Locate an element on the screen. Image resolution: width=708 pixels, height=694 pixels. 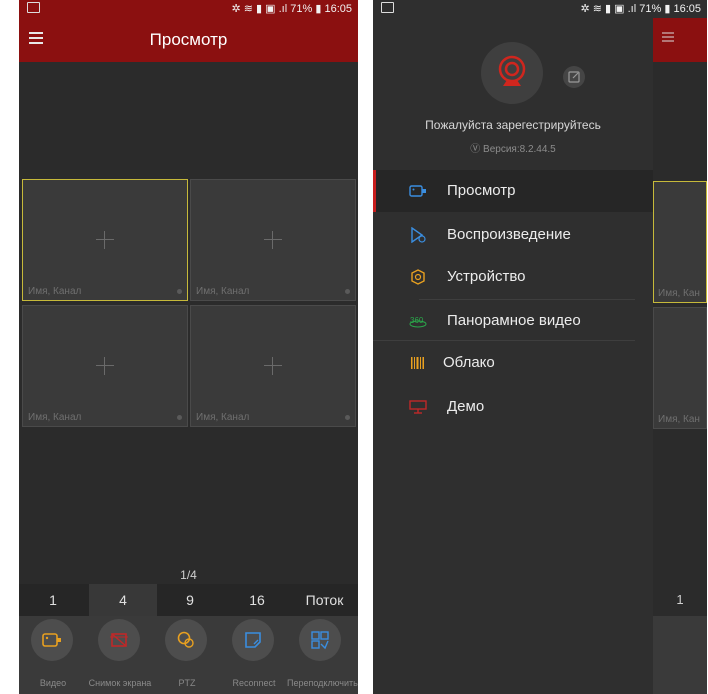
menu-item-playback: Воспроизведение is located at coordinates (513, 235).